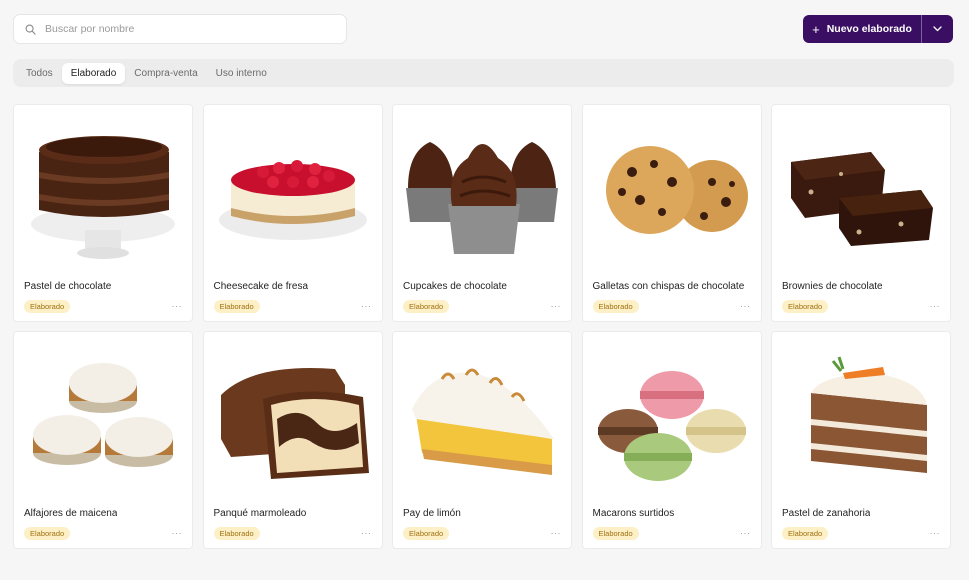 The image size is (969, 580). What do you see at coordinates (241, 73) in the screenshot?
I see `tab-uso-interno: Uso interno` at bounding box center [241, 73].